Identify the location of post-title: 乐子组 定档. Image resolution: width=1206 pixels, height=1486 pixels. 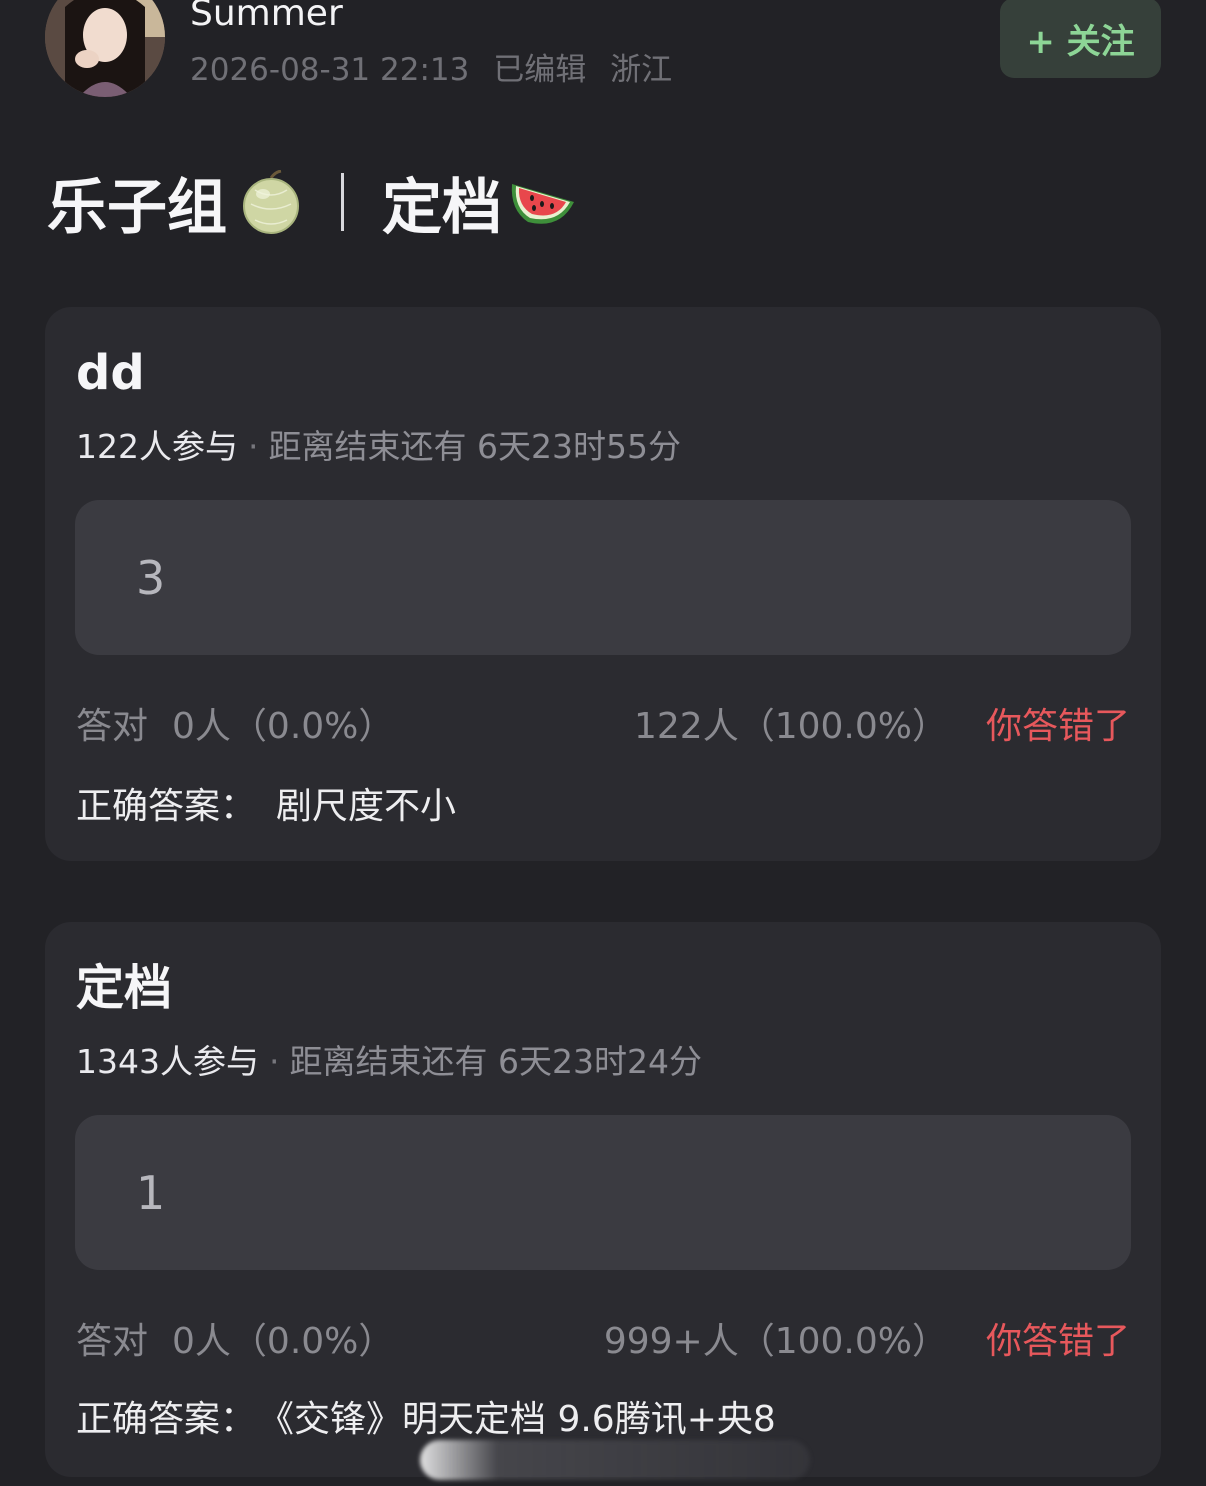
(312, 202).